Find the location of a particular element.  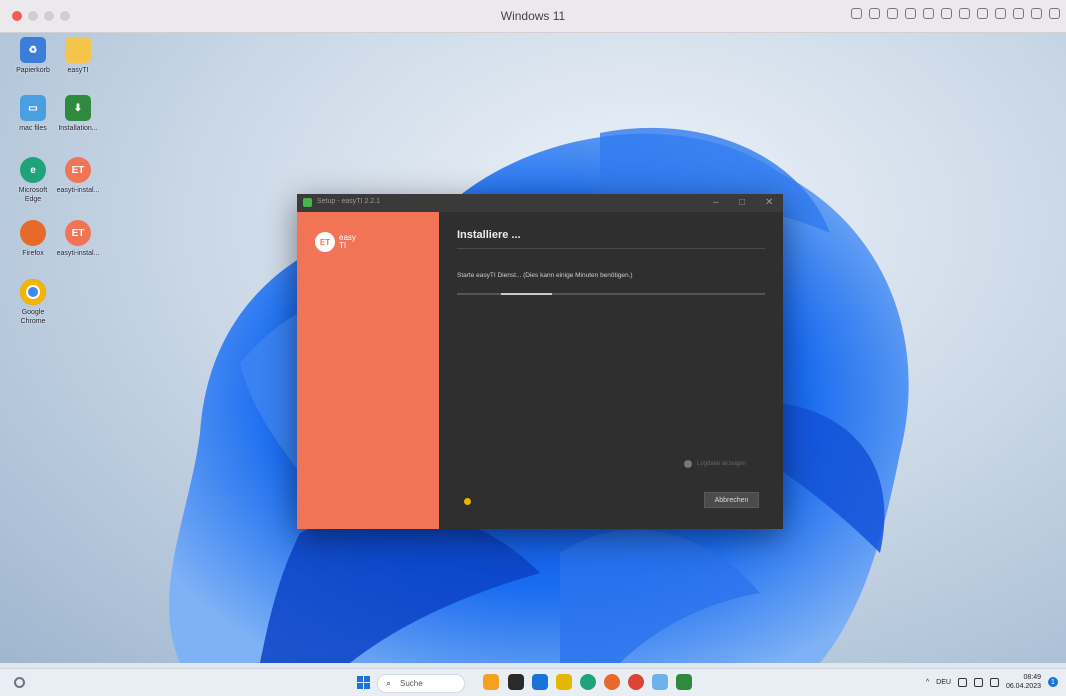

installer-icon: ⬇ is located at coordinates (78, 108).